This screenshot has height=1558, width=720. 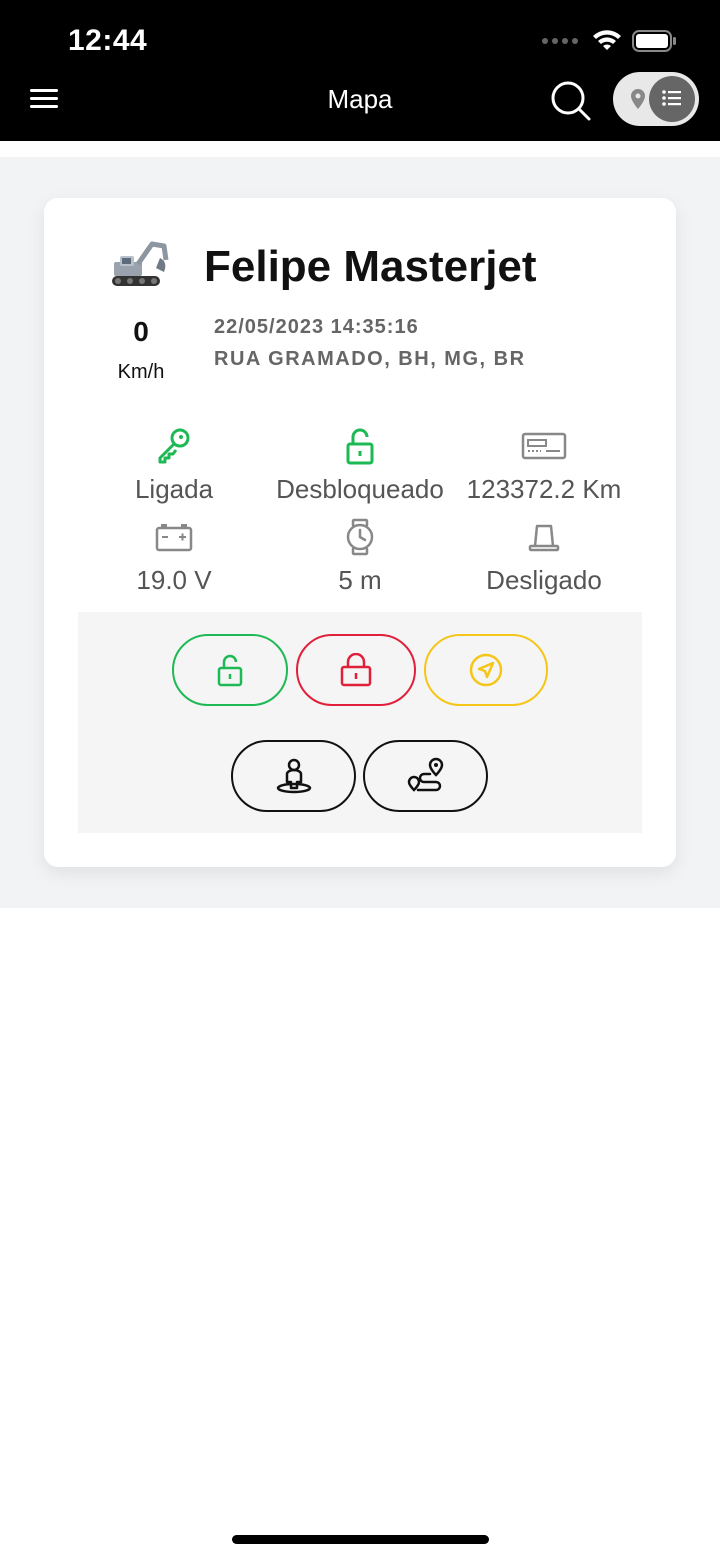 What do you see at coordinates (174, 538) in the screenshot?
I see `battery-icon` at bounding box center [174, 538].